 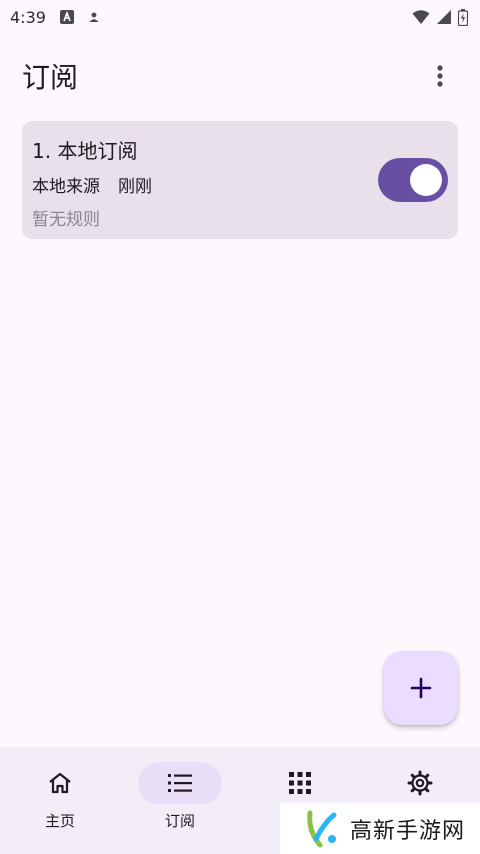 What do you see at coordinates (66, 17) in the screenshot?
I see `notification-a-icon` at bounding box center [66, 17].